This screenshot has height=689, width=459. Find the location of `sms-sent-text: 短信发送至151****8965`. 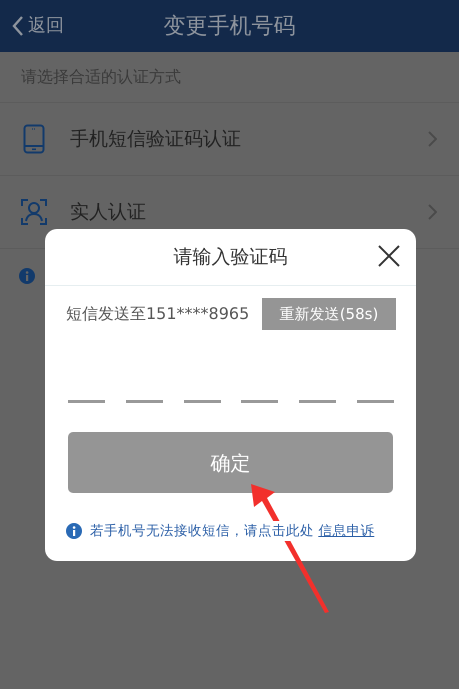

sms-sent-text: 短信发送至151****8965 is located at coordinates (158, 314).